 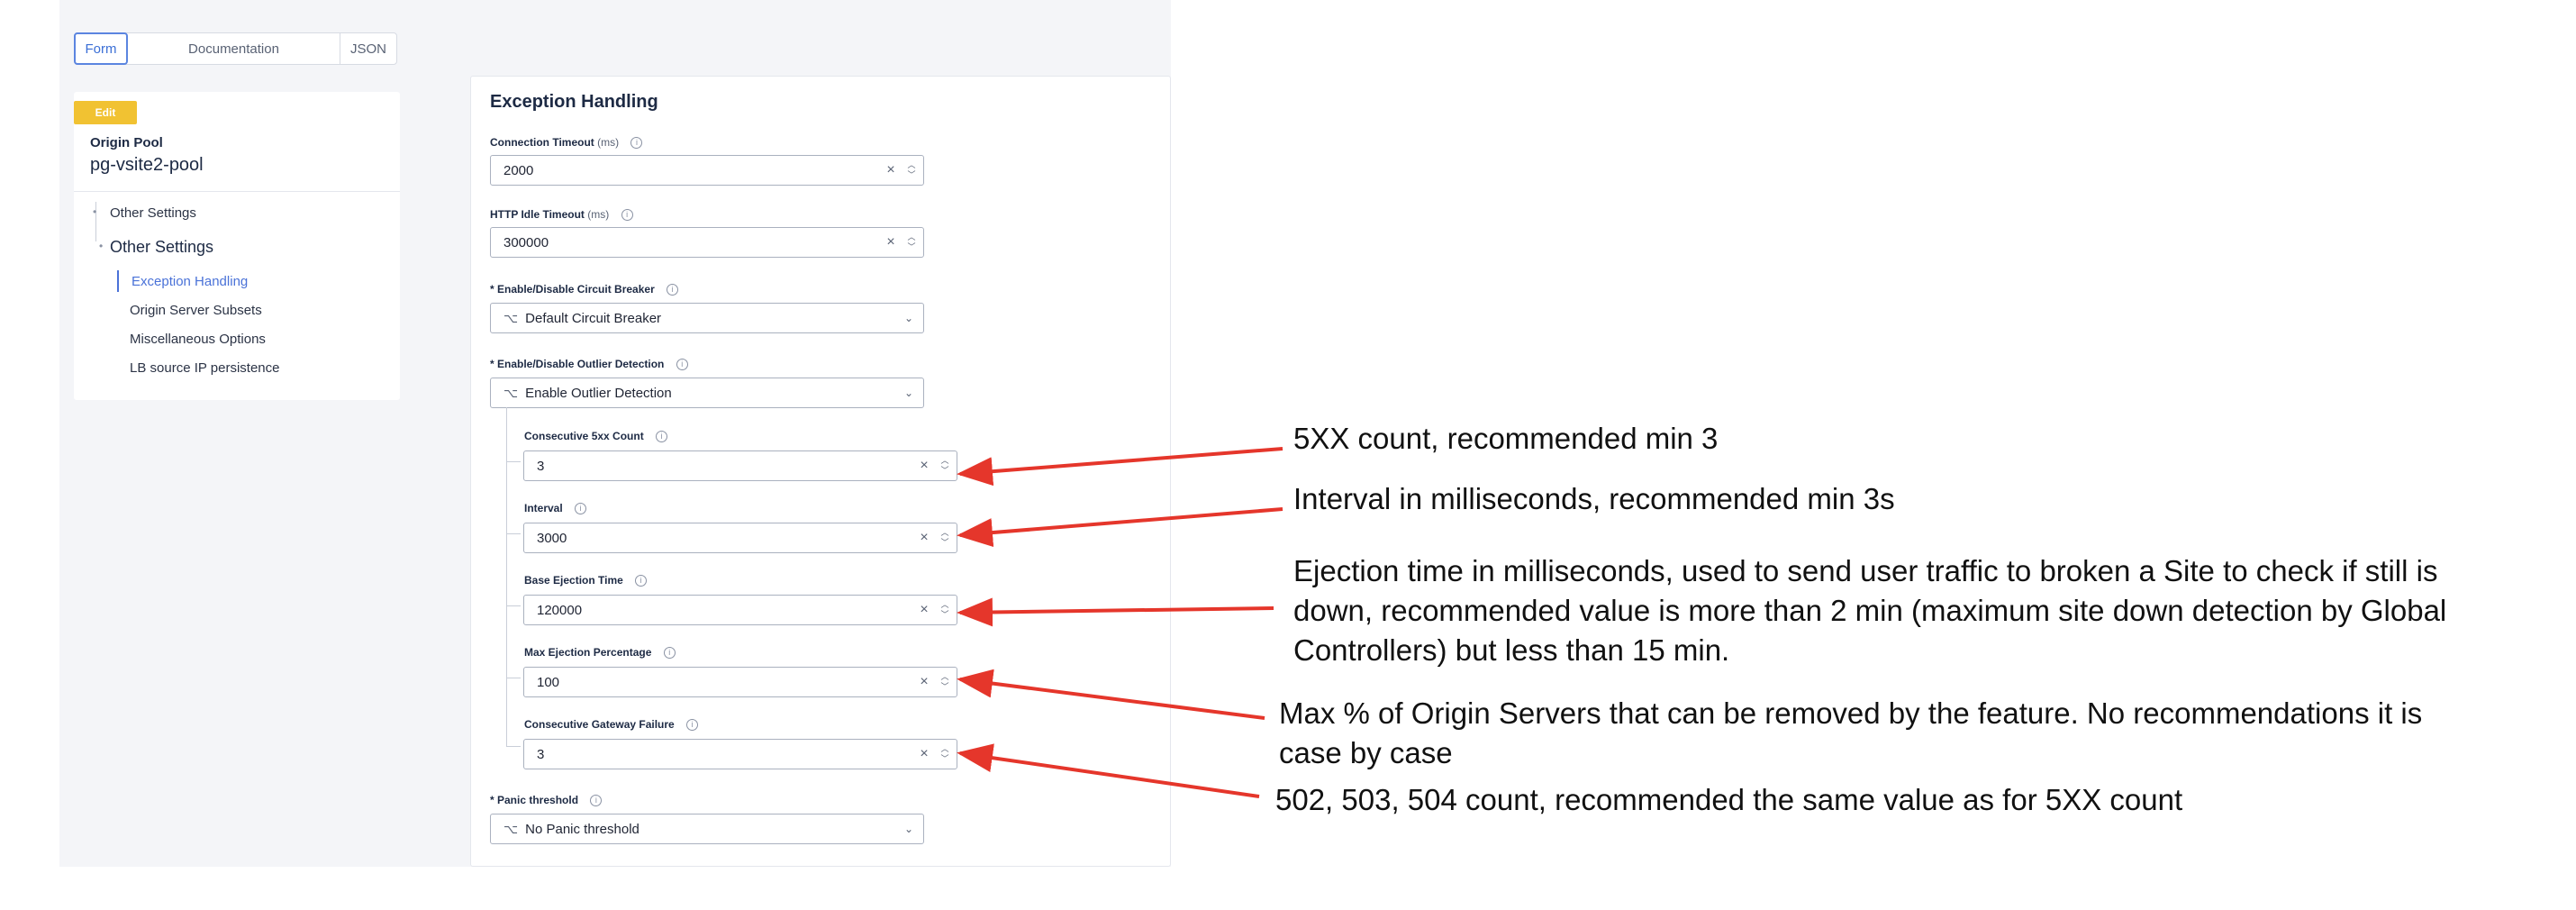 What do you see at coordinates (1506, 438) in the screenshot?
I see `annotation-5xx: 5XX count, recommended min 3` at bounding box center [1506, 438].